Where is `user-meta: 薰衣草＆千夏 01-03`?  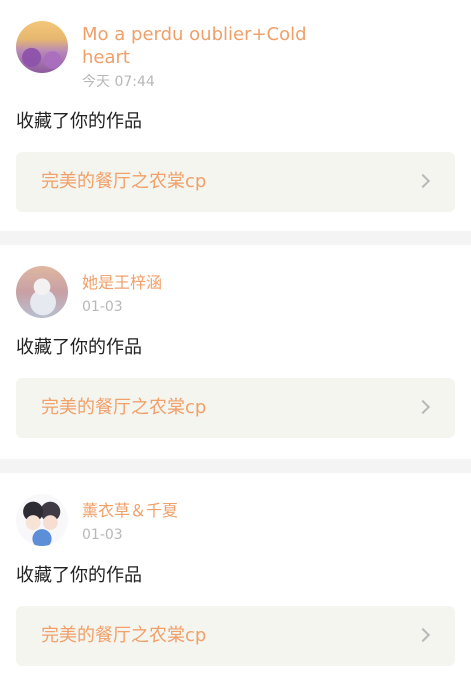 user-meta: 薰衣草＆千夏 01-03 is located at coordinates (130, 519).